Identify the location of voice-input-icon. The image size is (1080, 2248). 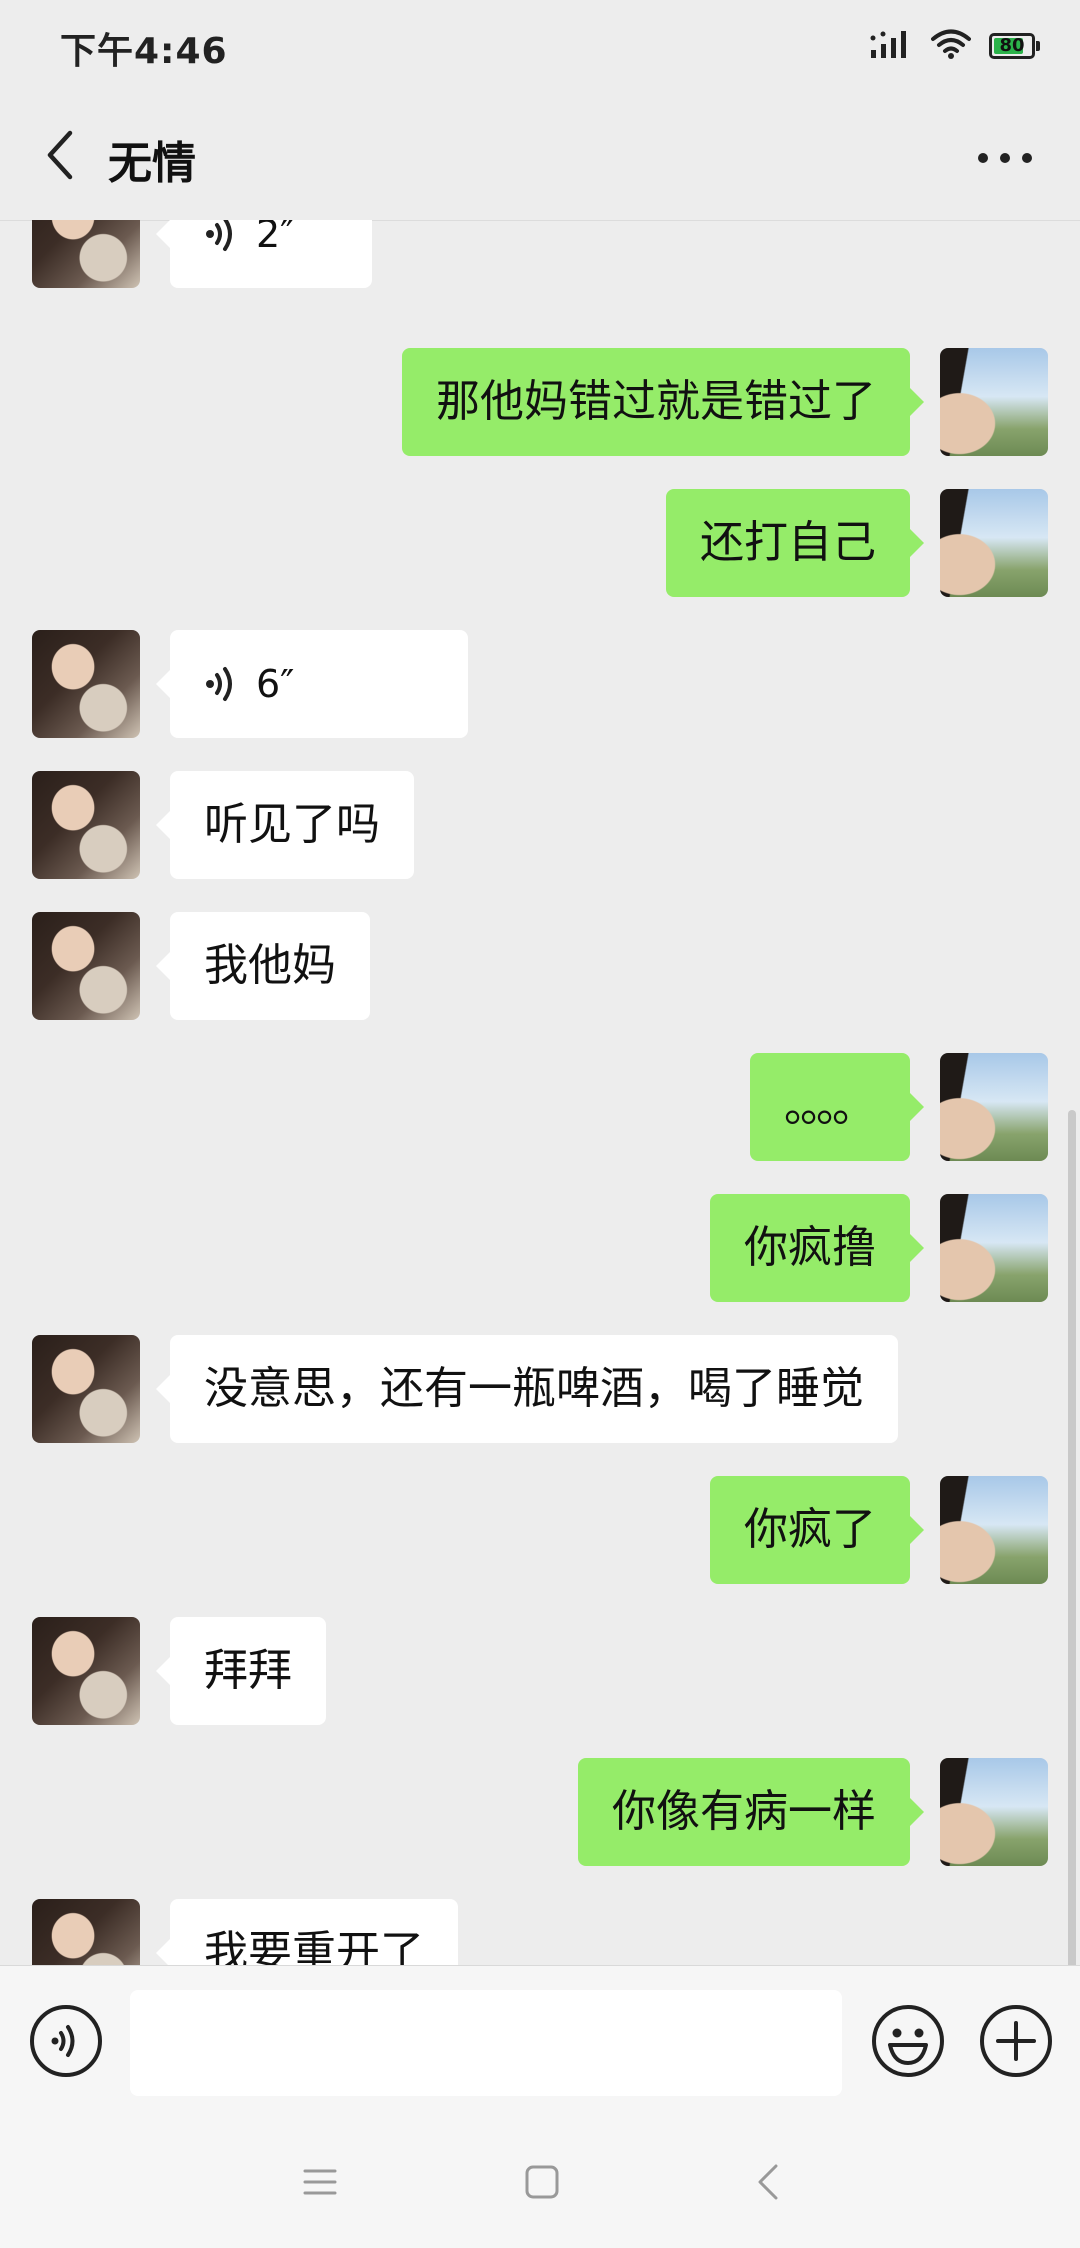
(66, 2044).